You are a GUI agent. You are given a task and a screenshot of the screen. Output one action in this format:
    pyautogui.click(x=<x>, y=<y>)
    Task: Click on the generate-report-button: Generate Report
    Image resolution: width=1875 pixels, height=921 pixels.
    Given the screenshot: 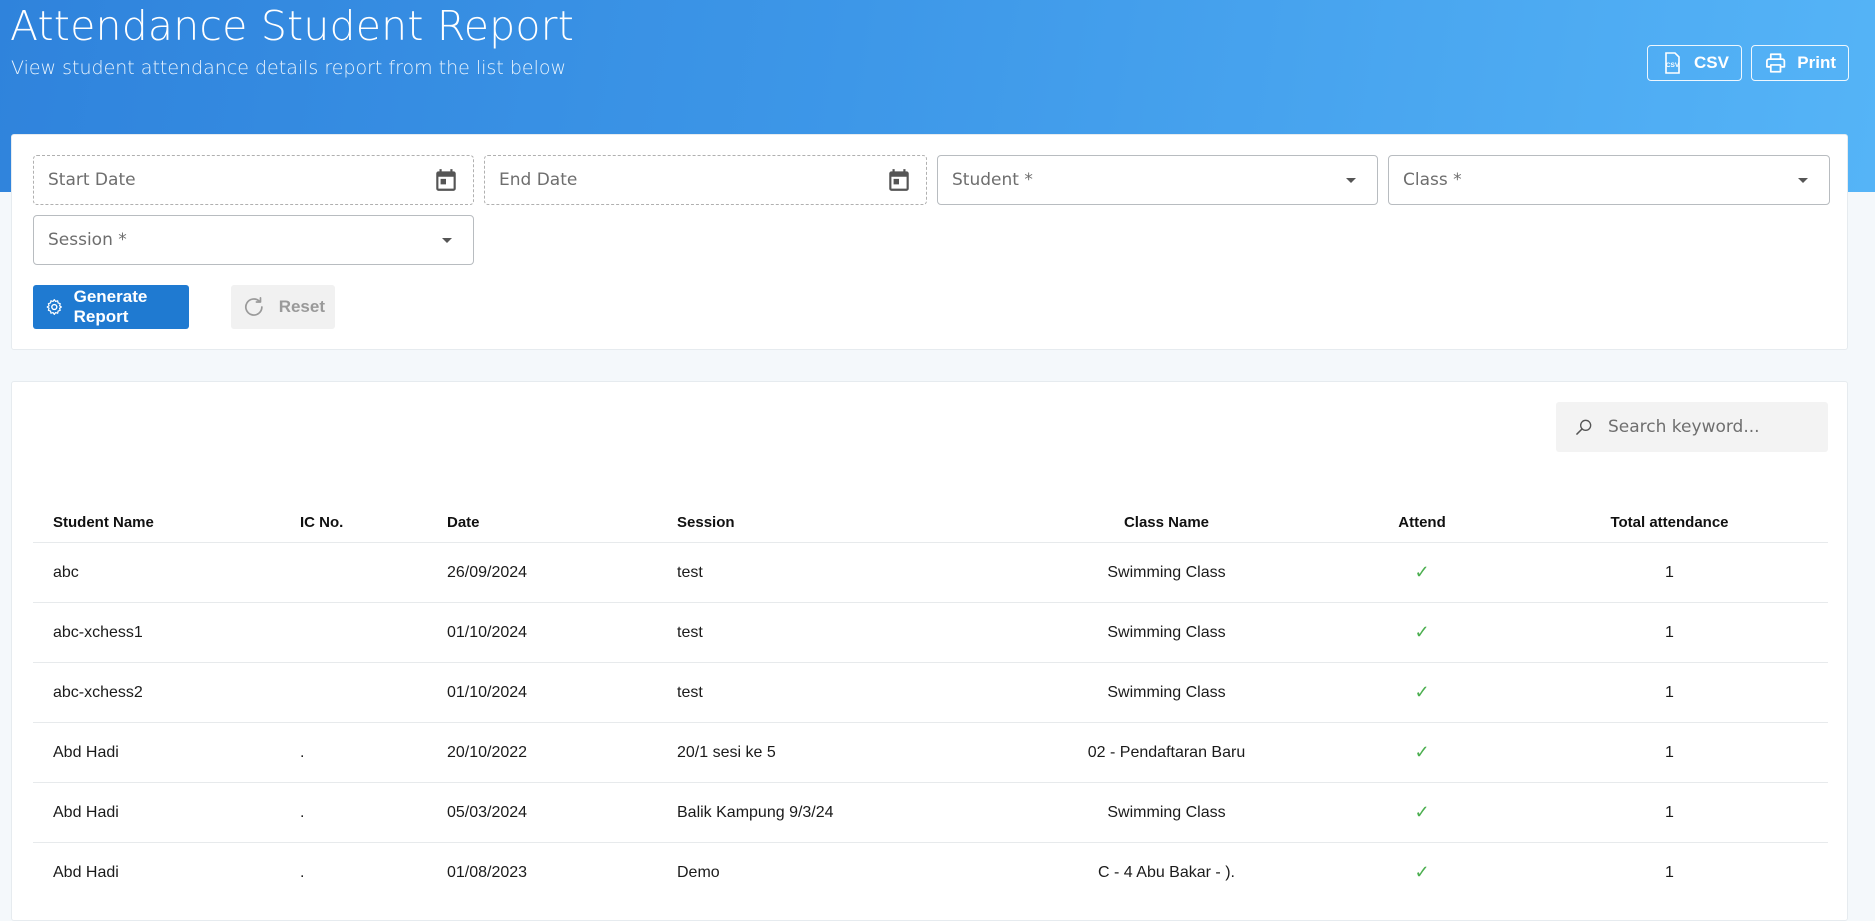 What is the action you would take?
    pyautogui.click(x=111, y=307)
    